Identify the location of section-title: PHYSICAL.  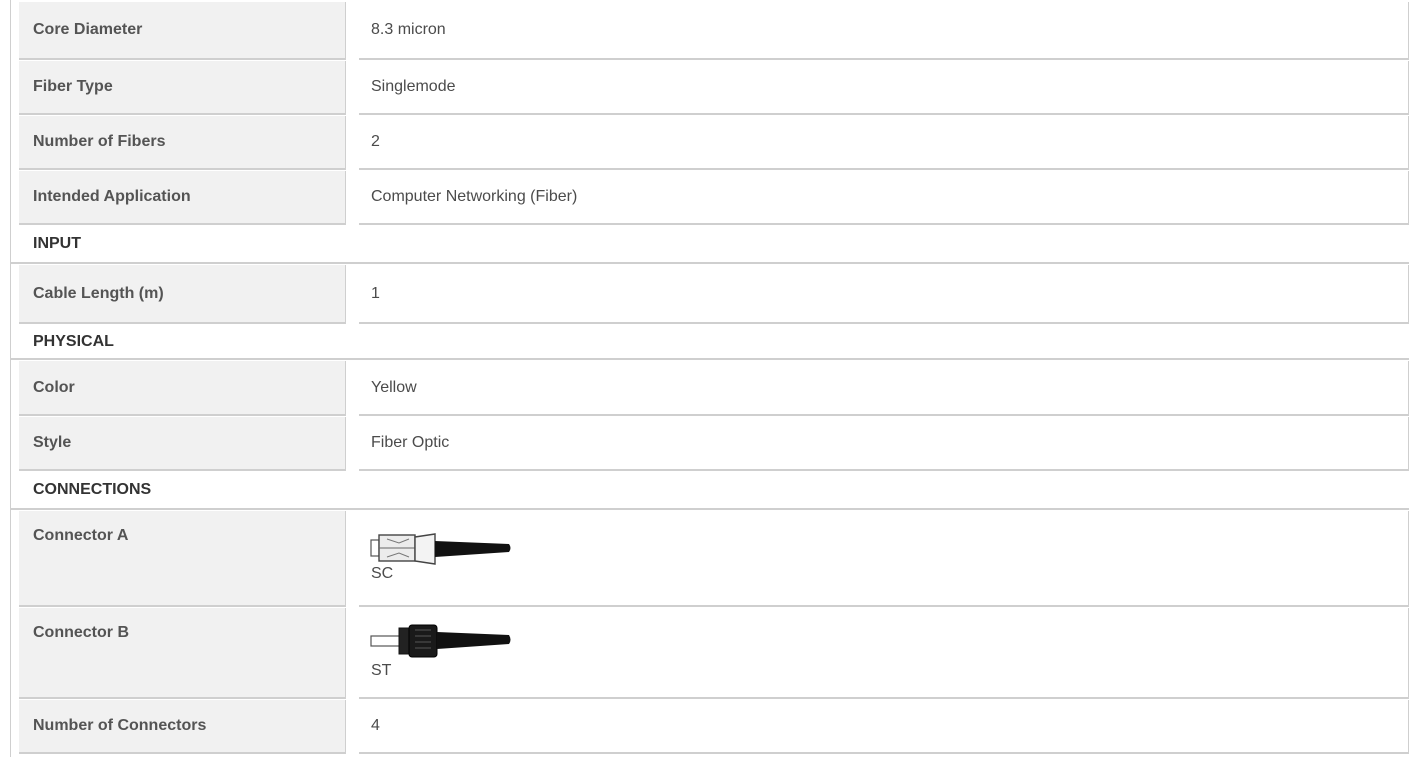
(73, 341).